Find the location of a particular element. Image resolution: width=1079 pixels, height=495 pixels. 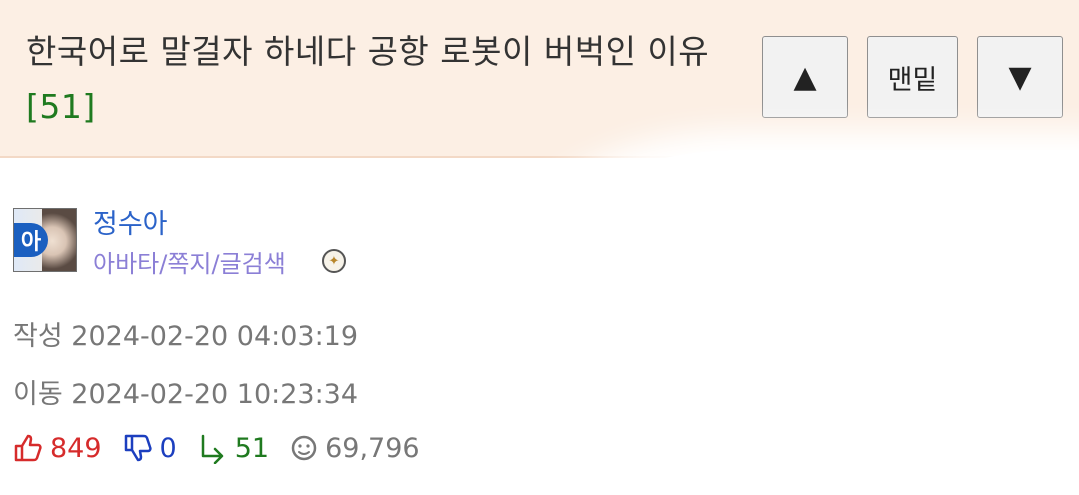

reply-arrow-icon is located at coordinates (213, 448).